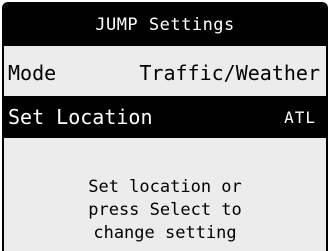 The height and width of the screenshot is (251, 330). I want to click on page-title: JUMP Settings, so click(165, 25).